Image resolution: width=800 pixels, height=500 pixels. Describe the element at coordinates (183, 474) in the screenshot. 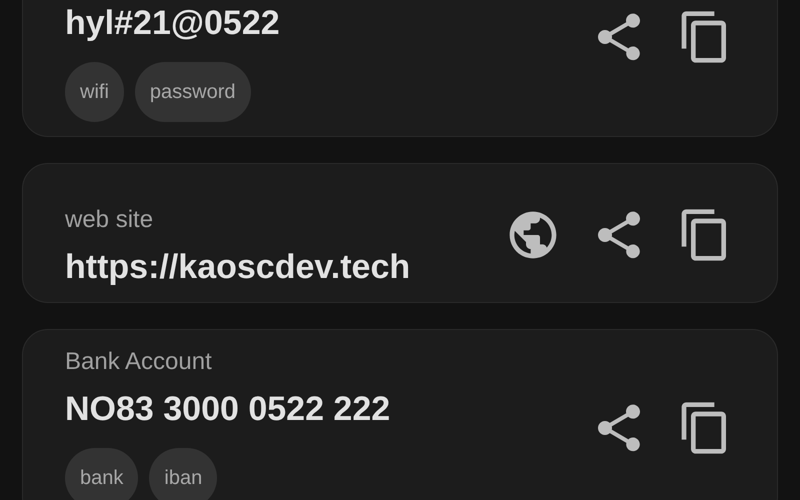

I see `tag-chip: iban` at that location.